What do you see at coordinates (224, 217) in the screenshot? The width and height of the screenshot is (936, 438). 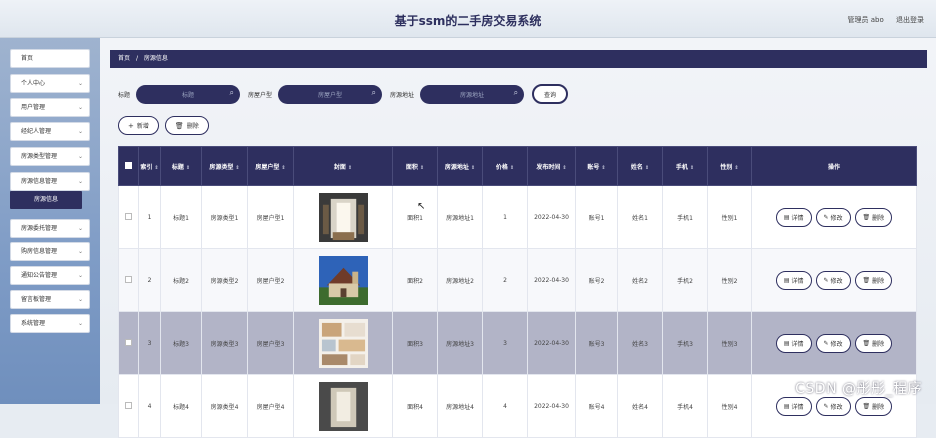 I see `cell-type: 房源类型1` at bounding box center [224, 217].